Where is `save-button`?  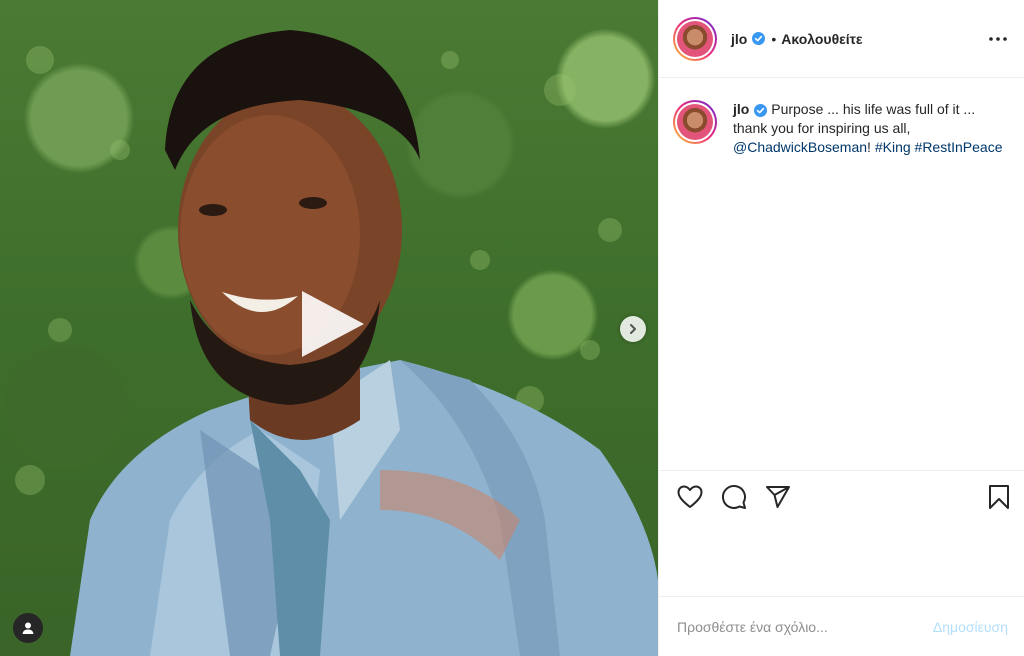
save-button is located at coordinates (999, 497).